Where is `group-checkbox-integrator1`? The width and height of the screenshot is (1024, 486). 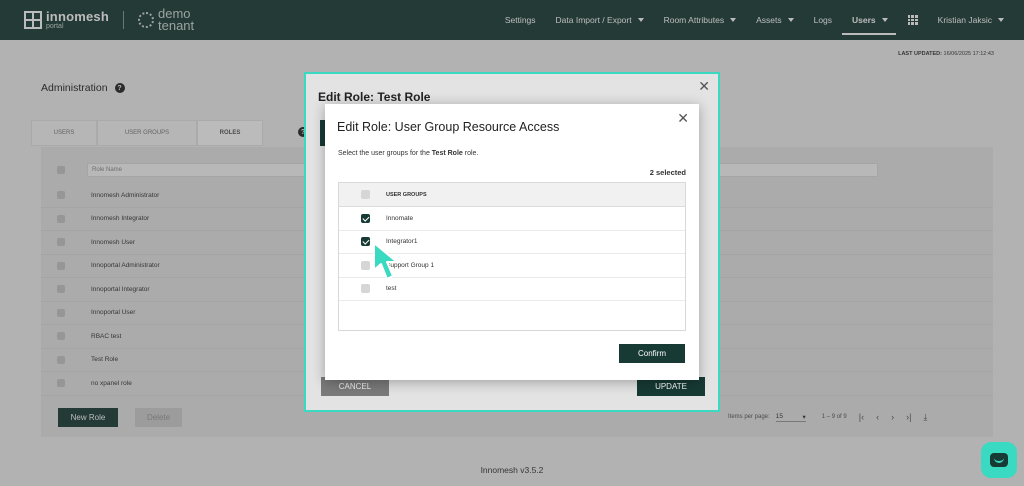
group-checkbox-integrator1 is located at coordinates (365, 242).